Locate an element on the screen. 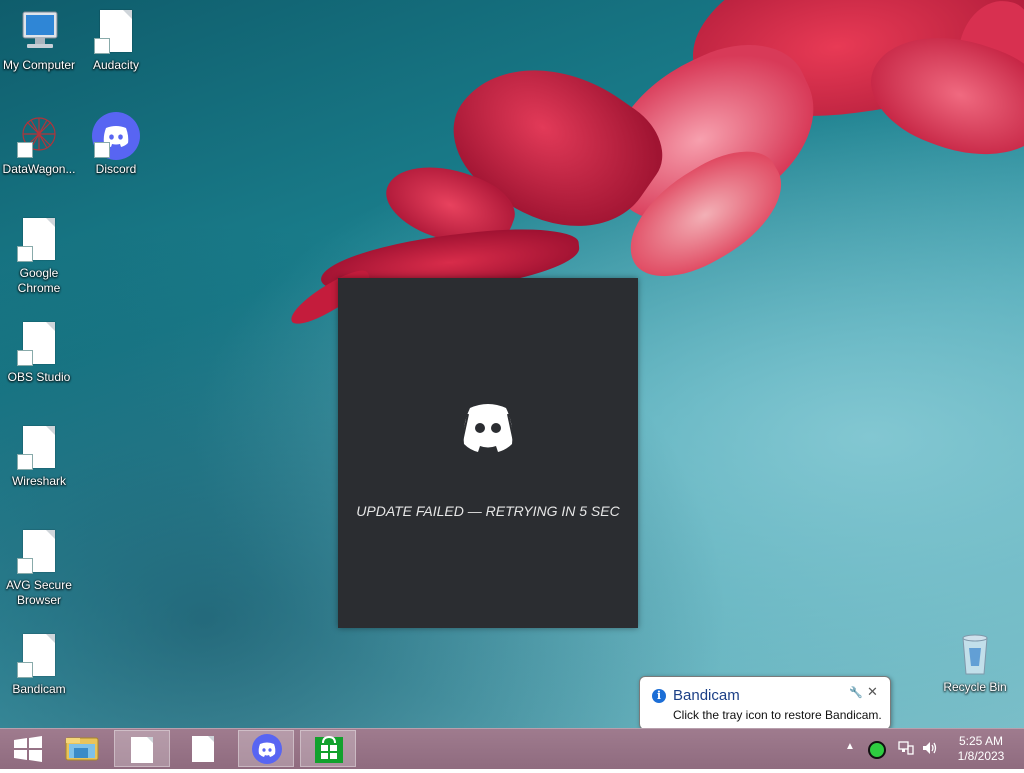  notification-body: Click the tray icon to restore Bandicam. is located at coordinates (777, 715).